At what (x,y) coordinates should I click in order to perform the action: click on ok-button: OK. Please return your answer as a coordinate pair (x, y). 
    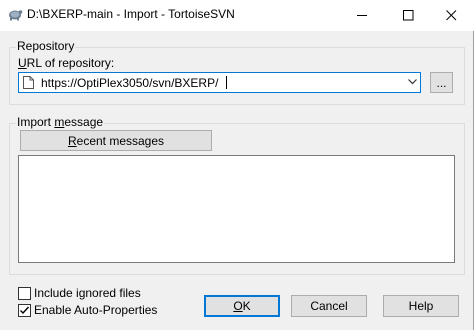
    Looking at the image, I should click on (242, 306).